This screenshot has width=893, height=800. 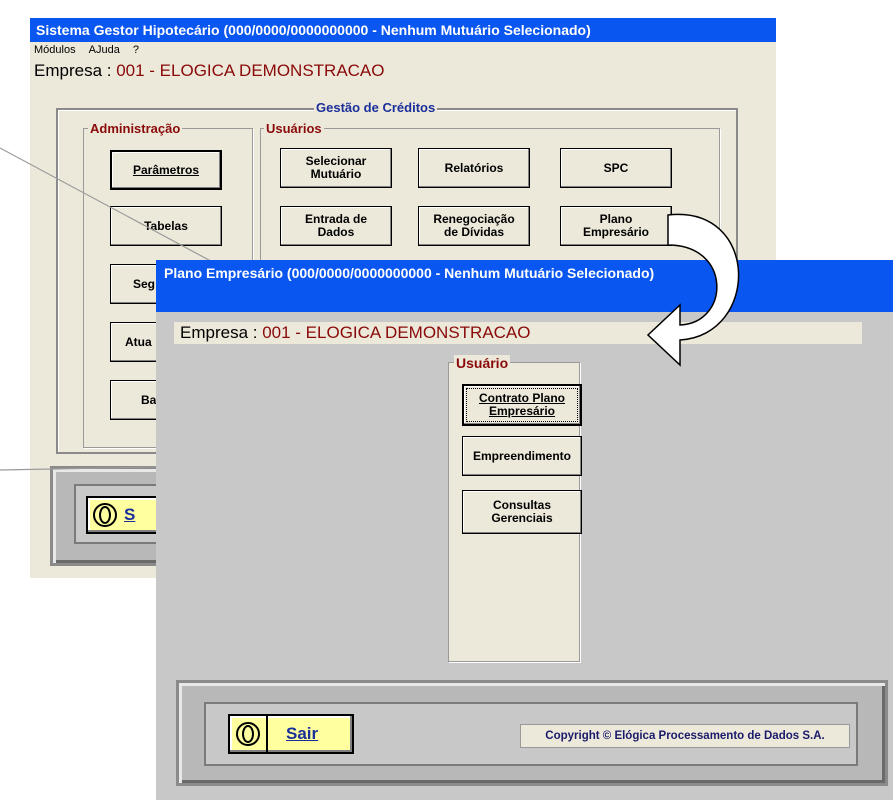 I want to click on logo-icon, so click(x=248, y=734).